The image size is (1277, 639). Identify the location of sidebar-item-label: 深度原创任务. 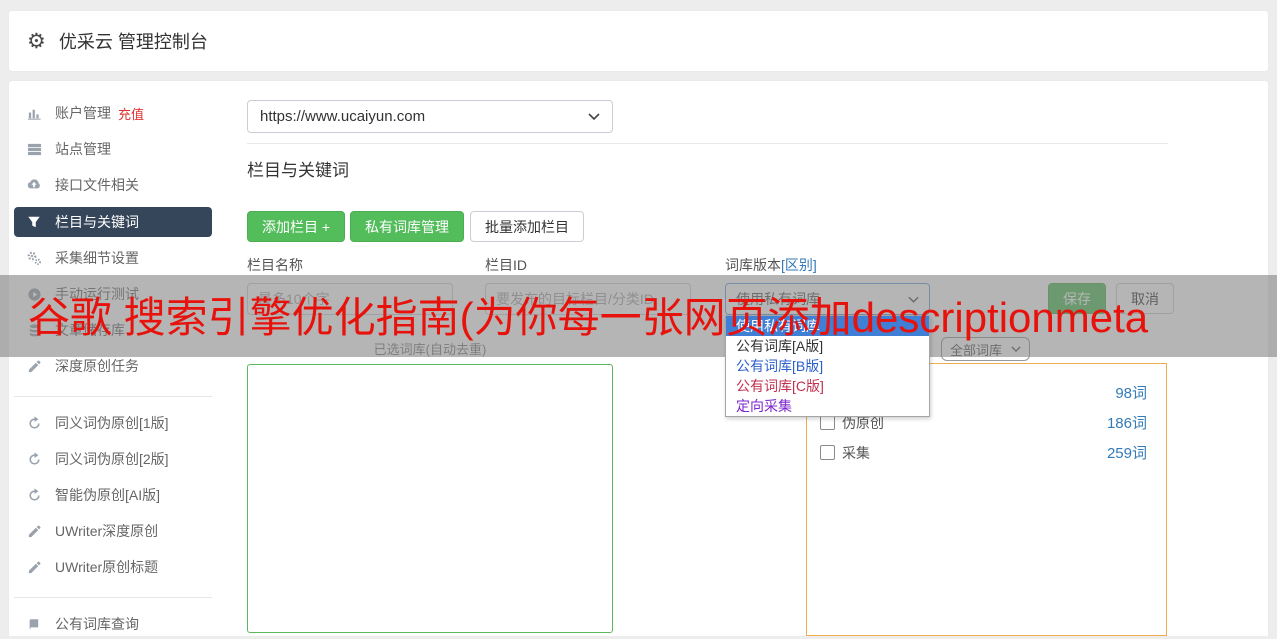
(97, 366).